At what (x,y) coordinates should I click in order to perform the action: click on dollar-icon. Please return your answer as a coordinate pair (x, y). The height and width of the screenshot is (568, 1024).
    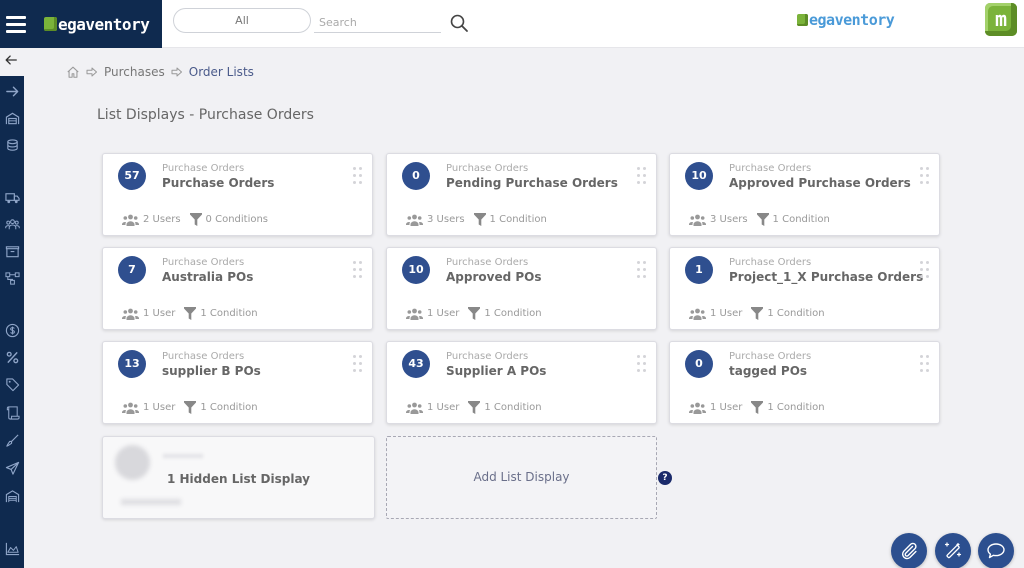
    Looking at the image, I should click on (12, 330).